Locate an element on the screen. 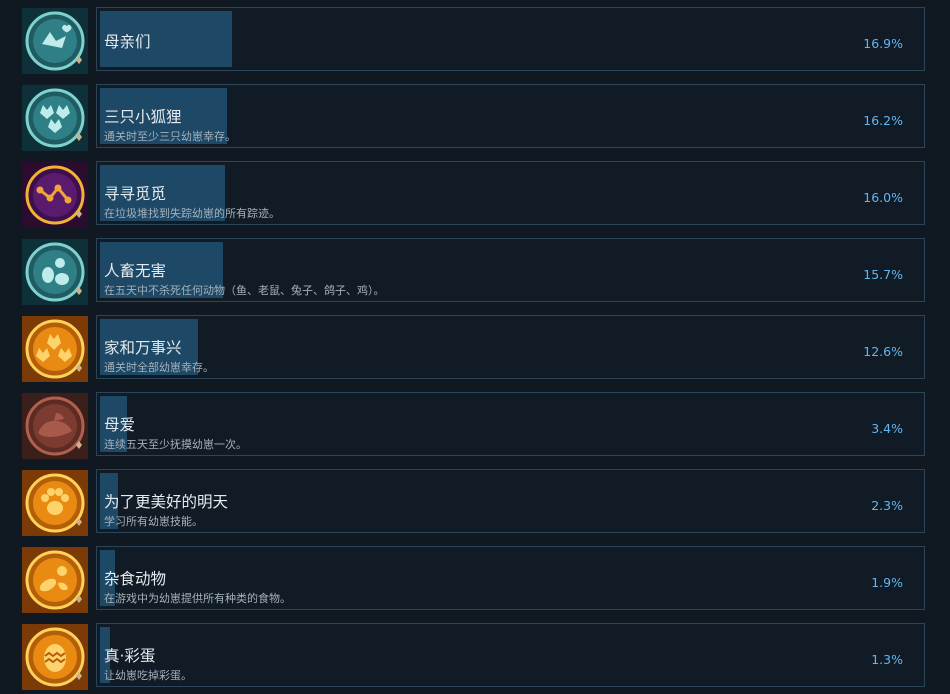 Image resolution: width=950 pixels, height=694 pixels. fox-family-icon is located at coordinates (55, 349).